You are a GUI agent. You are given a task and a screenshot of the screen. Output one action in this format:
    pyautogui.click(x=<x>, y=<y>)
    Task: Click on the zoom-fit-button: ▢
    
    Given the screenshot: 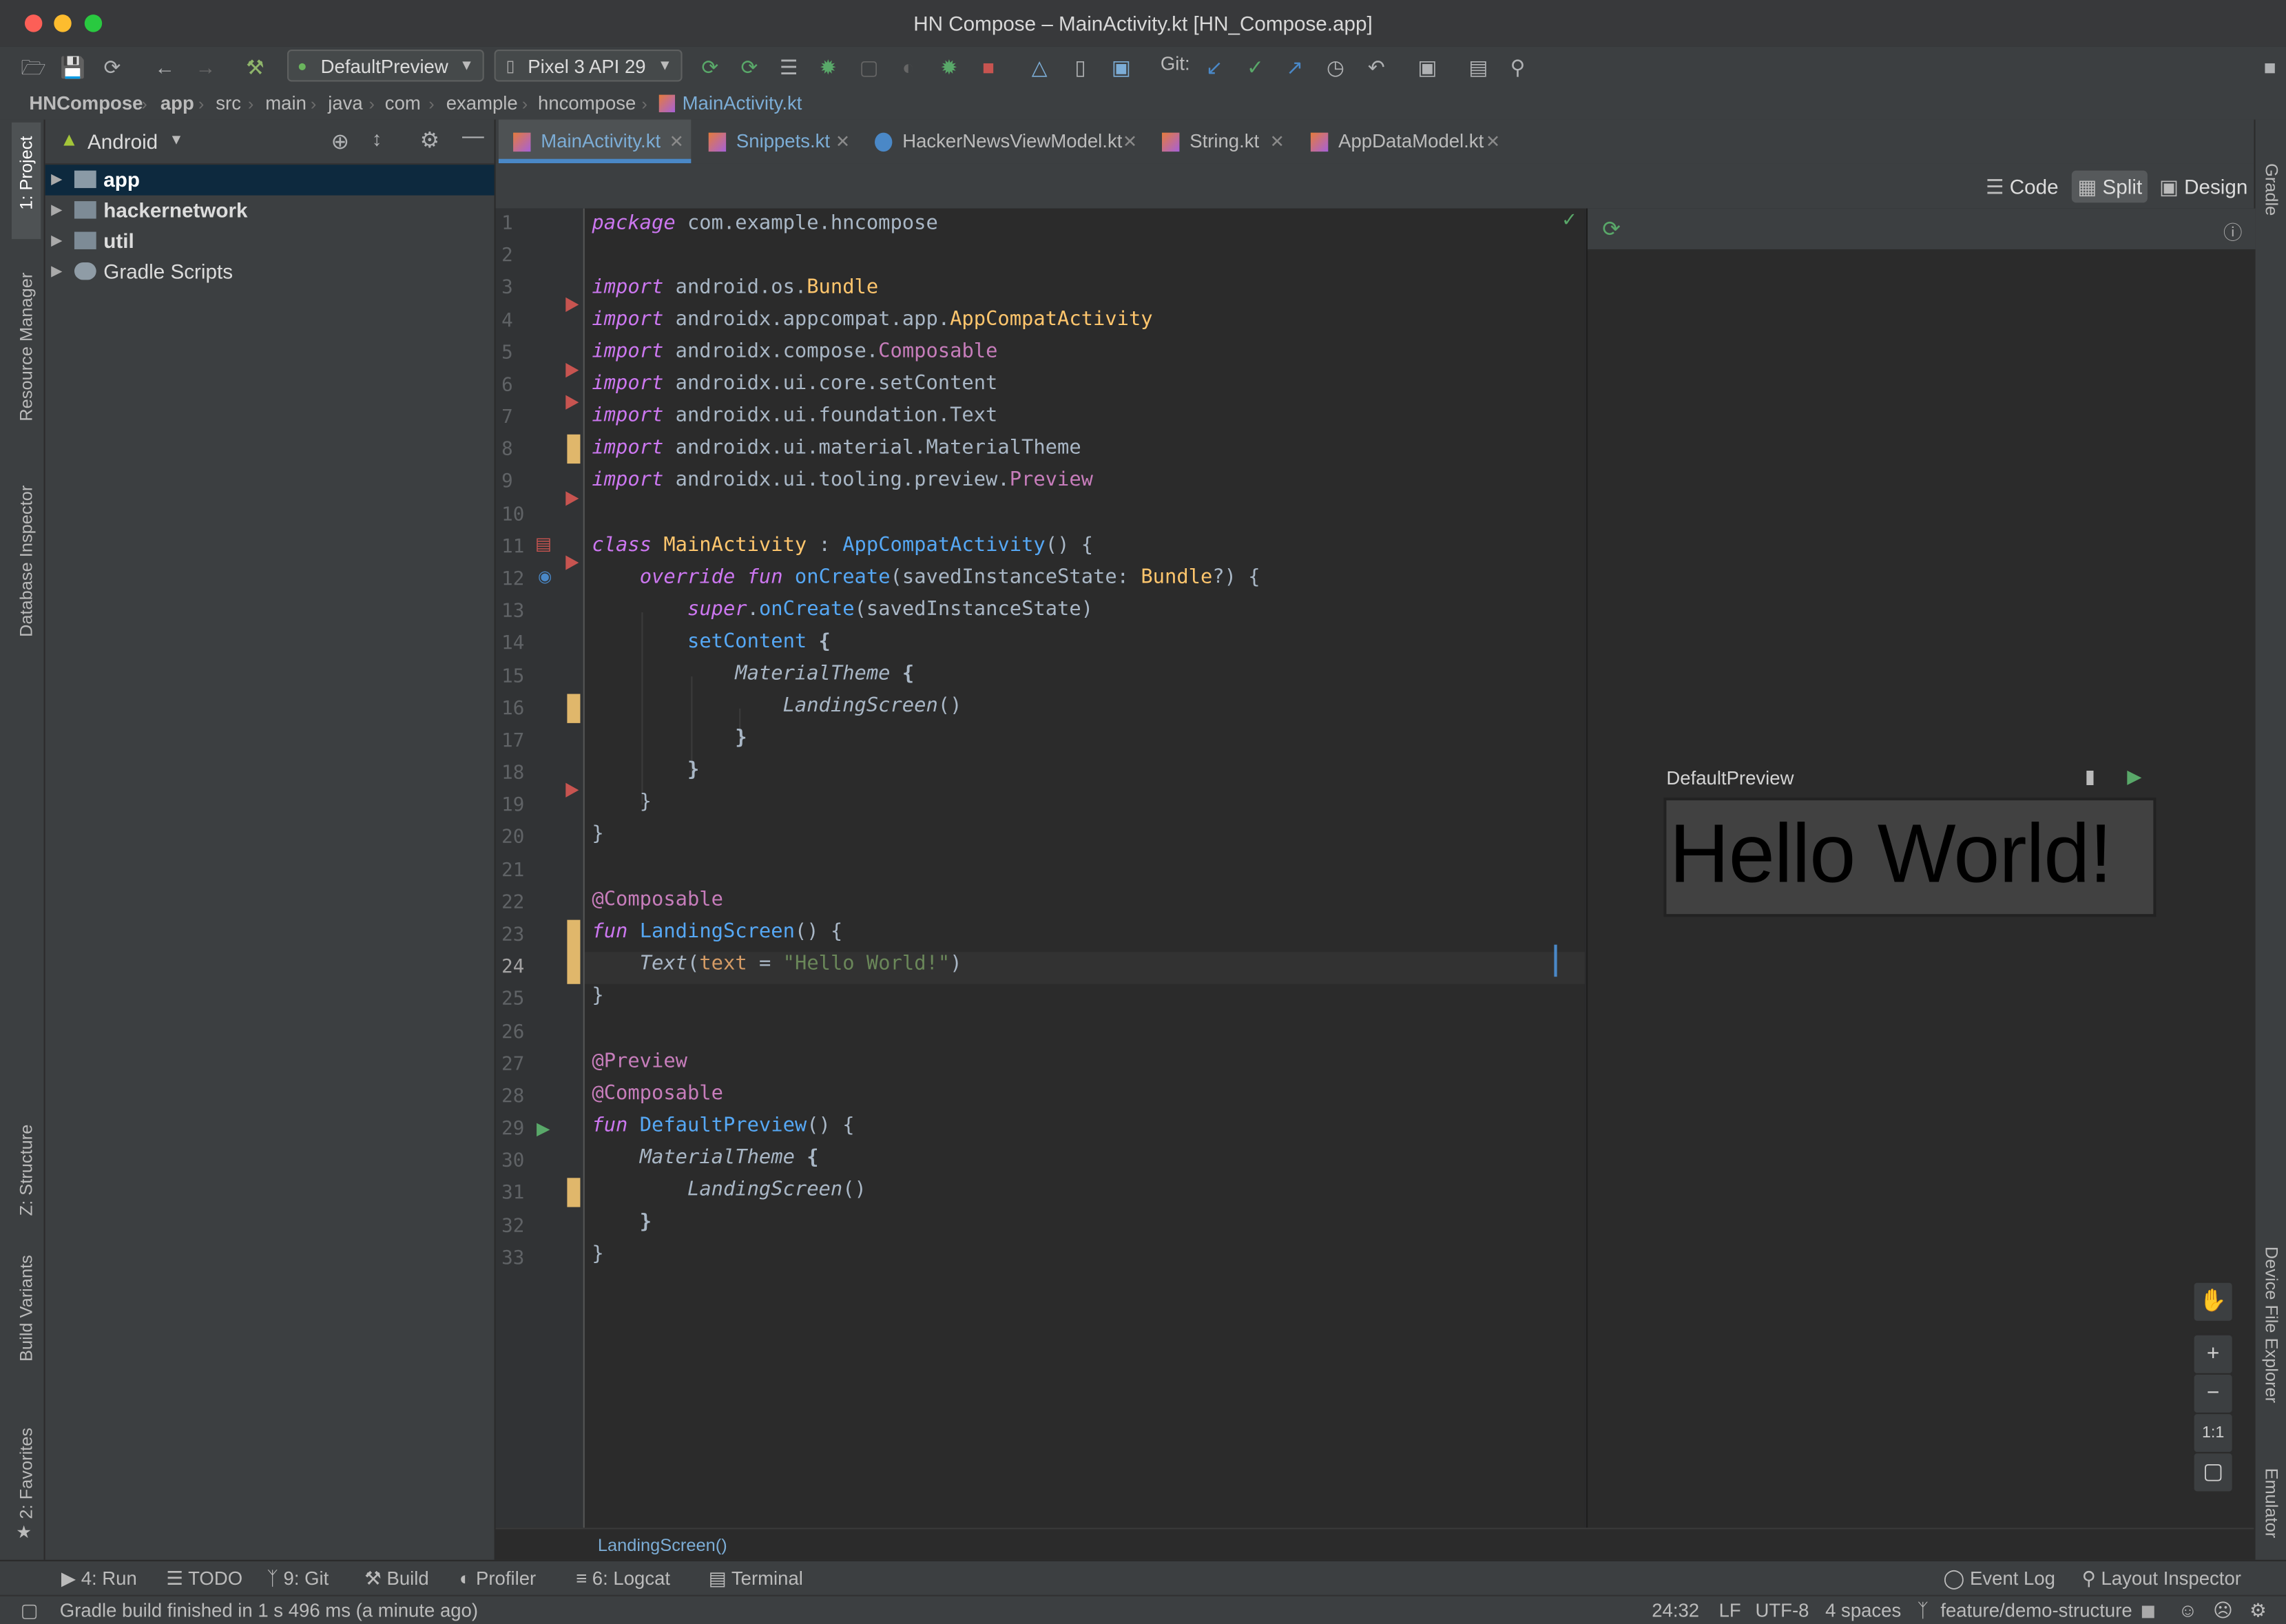 What is the action you would take?
    pyautogui.click(x=2213, y=1472)
    